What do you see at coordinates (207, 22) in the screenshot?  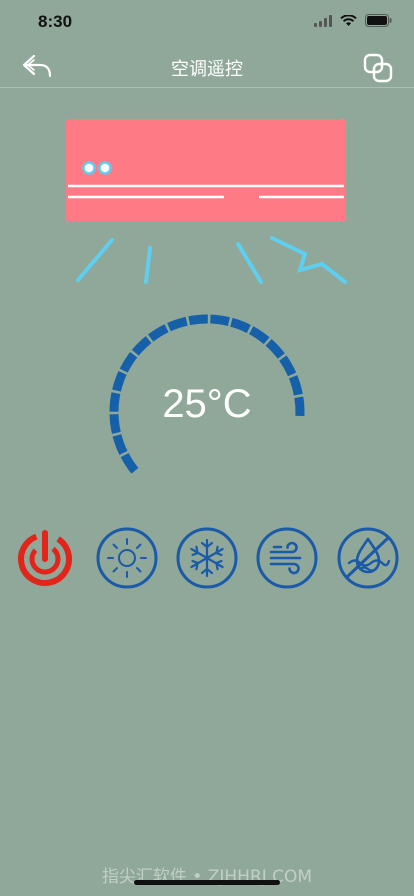 I see `status-bar: 8:30` at bounding box center [207, 22].